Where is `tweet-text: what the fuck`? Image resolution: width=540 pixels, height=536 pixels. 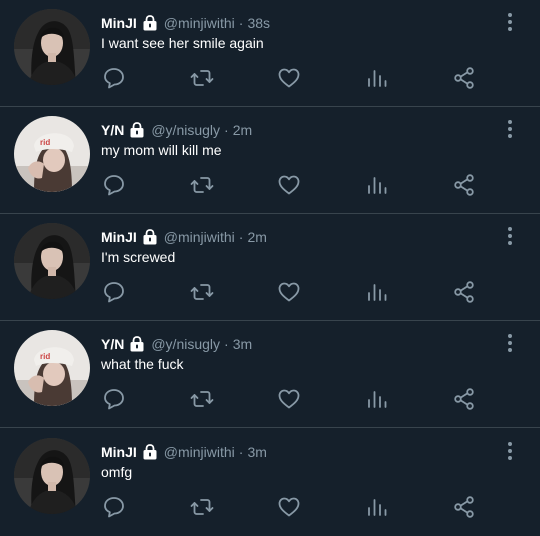
tweet-text: what the fuck is located at coordinates (142, 364).